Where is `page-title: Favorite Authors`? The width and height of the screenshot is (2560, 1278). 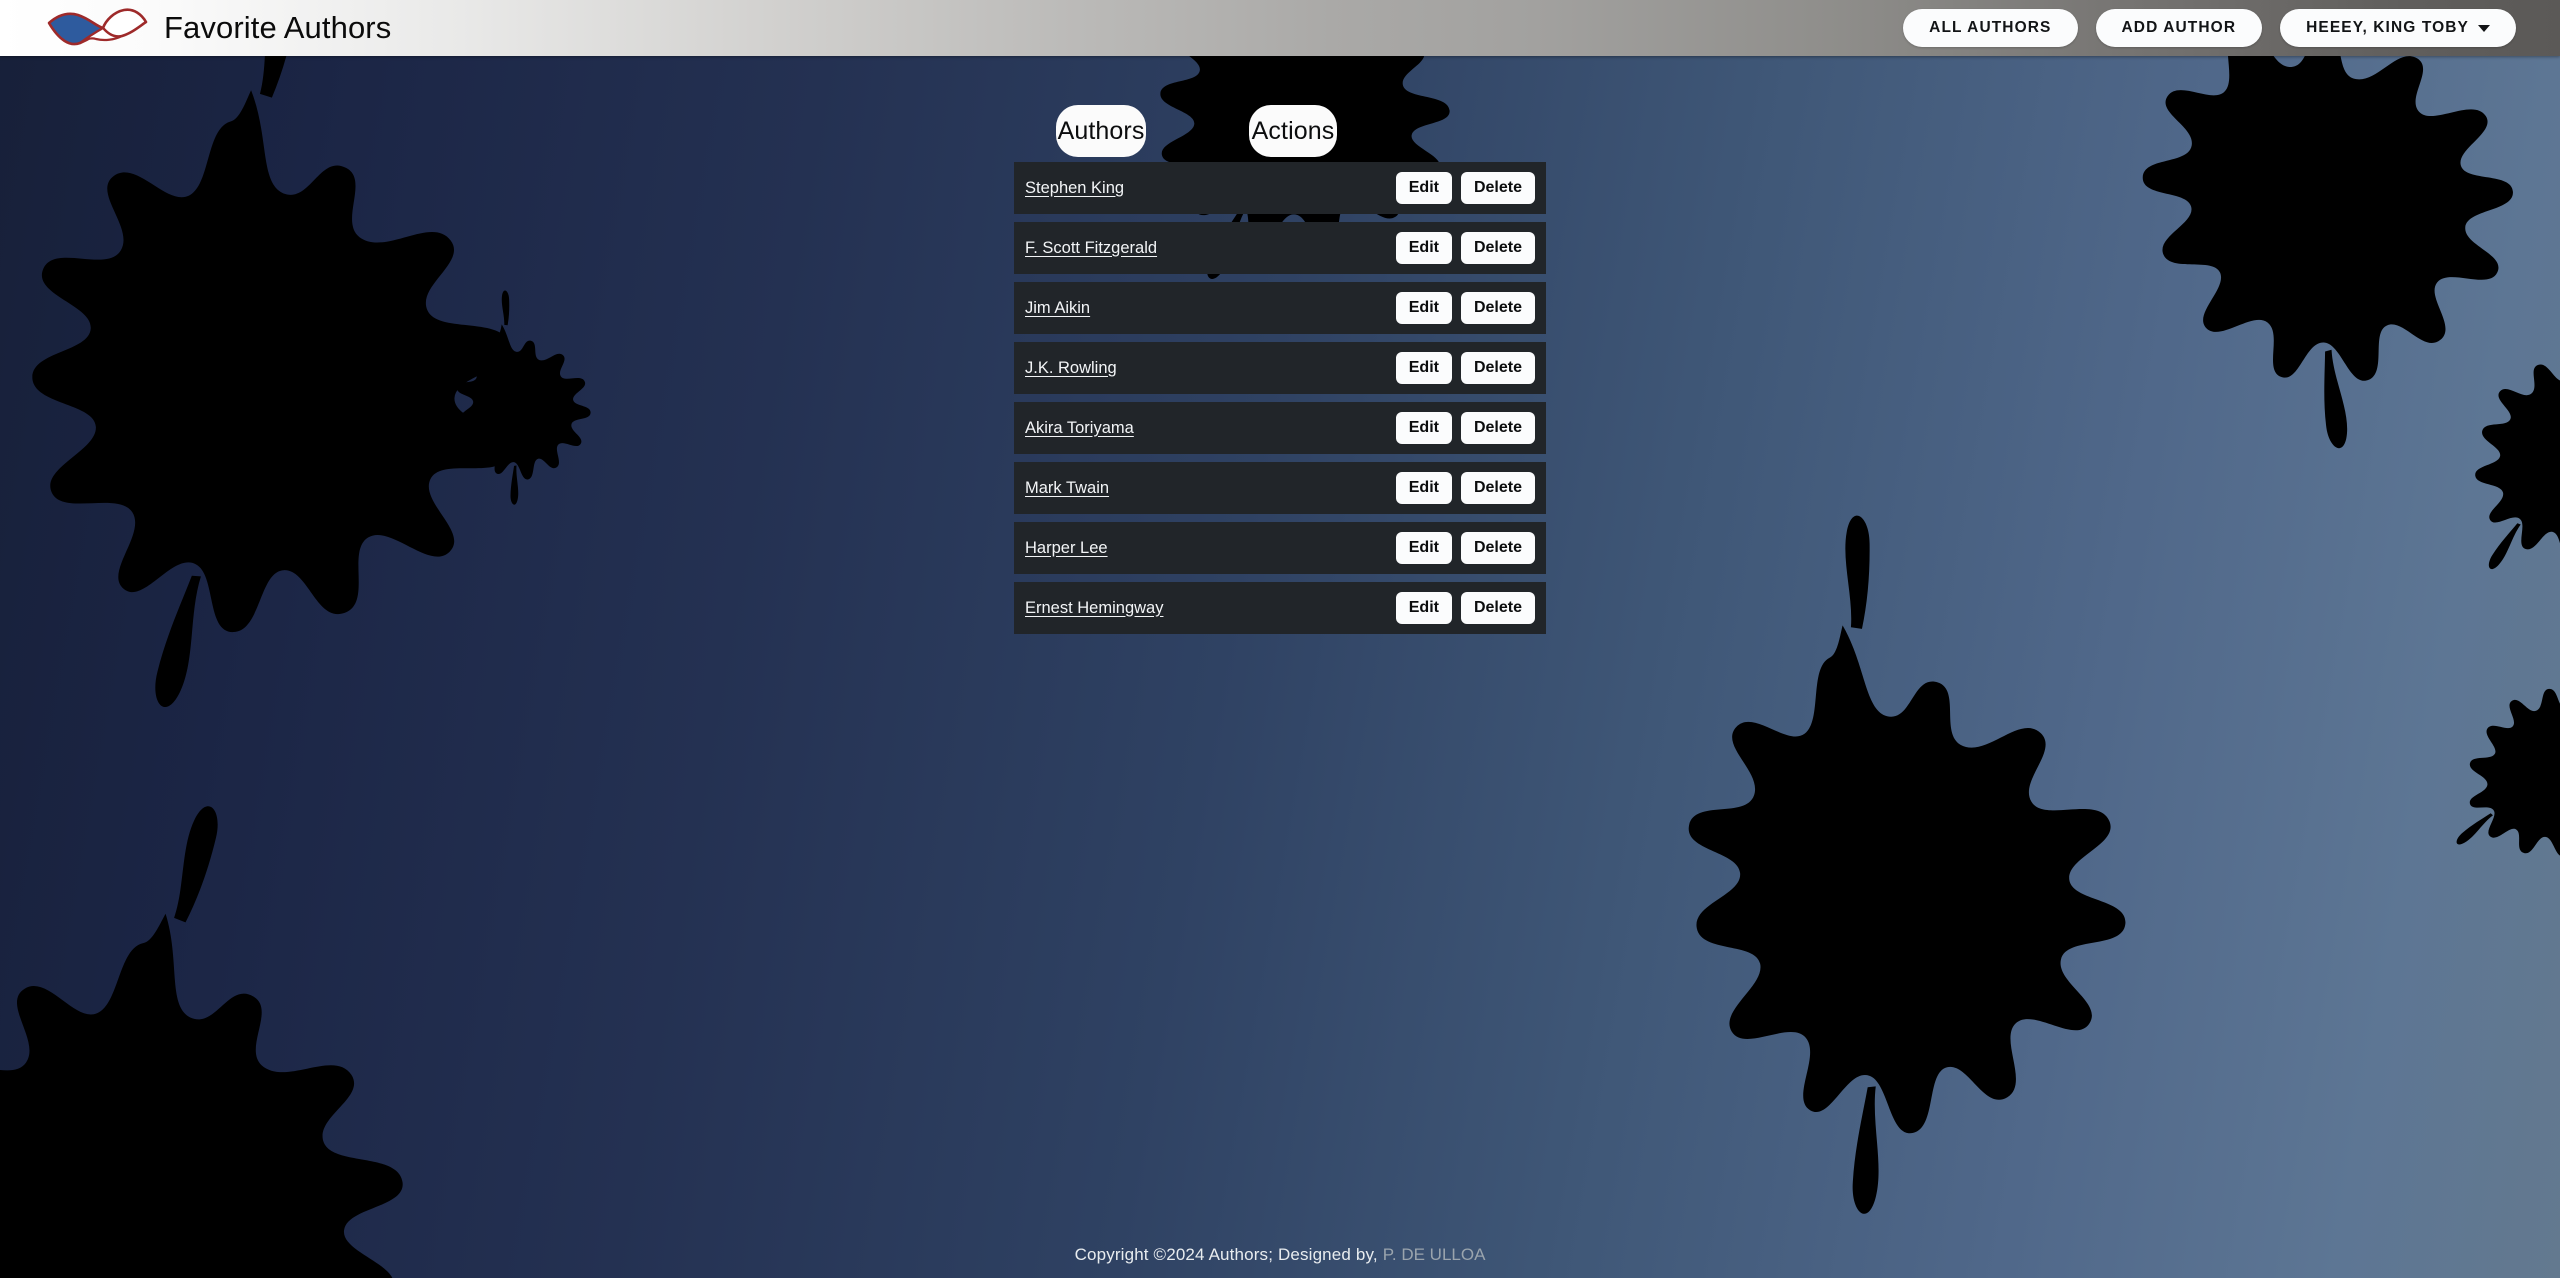
page-title: Favorite Authors is located at coordinates (278, 27).